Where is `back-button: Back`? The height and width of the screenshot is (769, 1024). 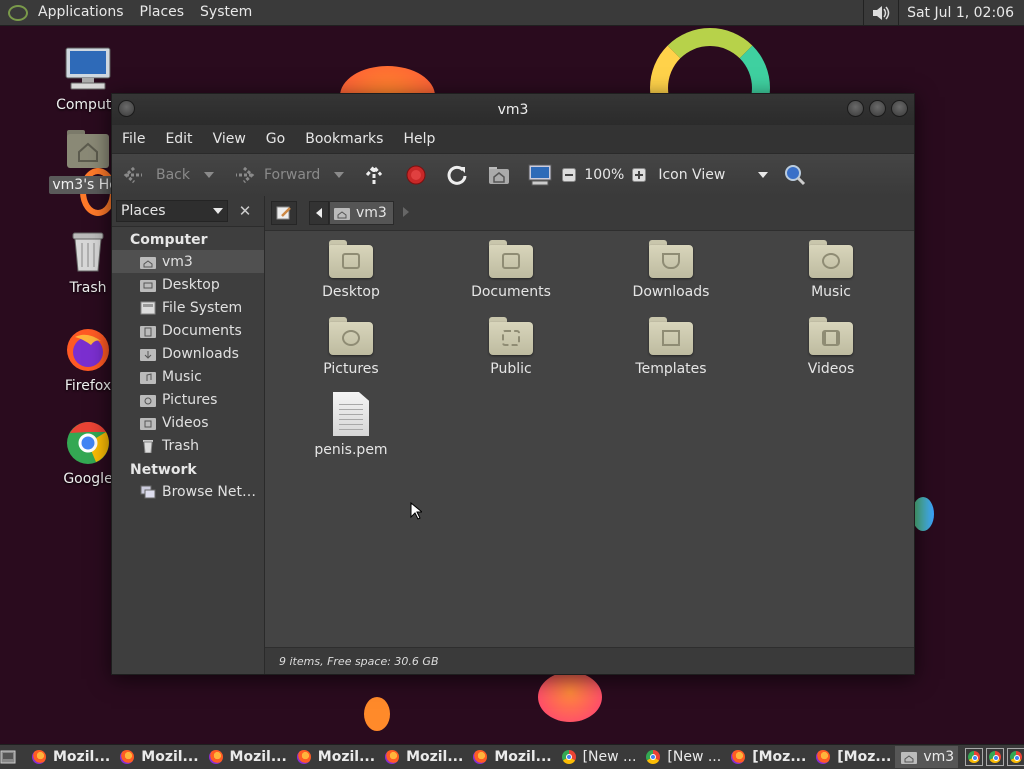 back-button: Back is located at coordinates (156, 175).